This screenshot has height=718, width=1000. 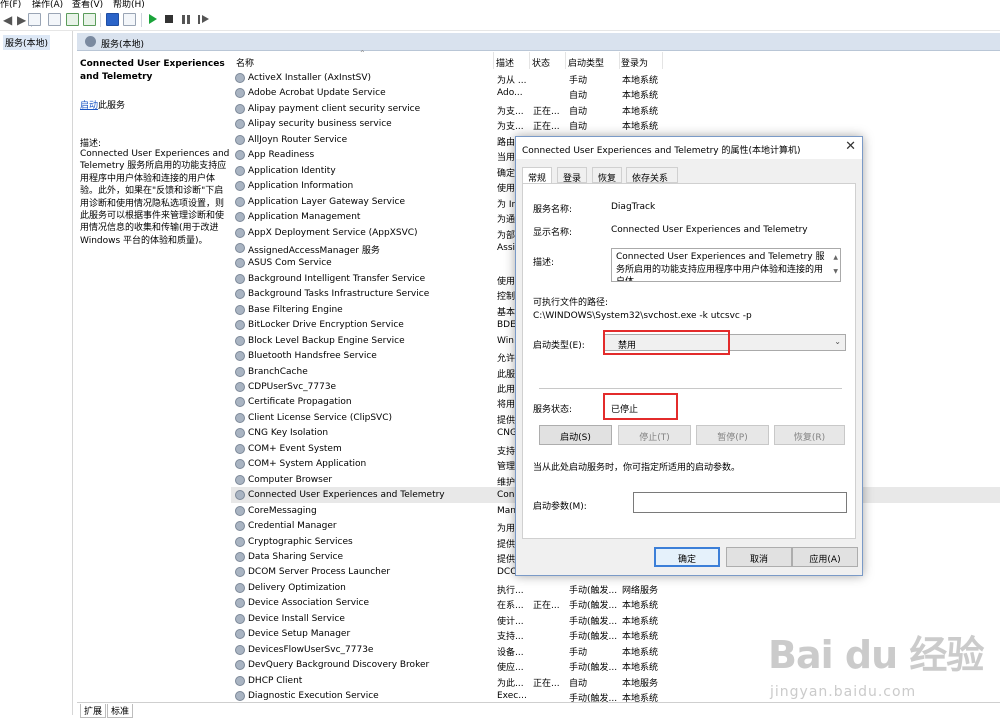 I want to click on selected-service-title: Connected User Experiences and Telemetry, so click(x=152, y=70).